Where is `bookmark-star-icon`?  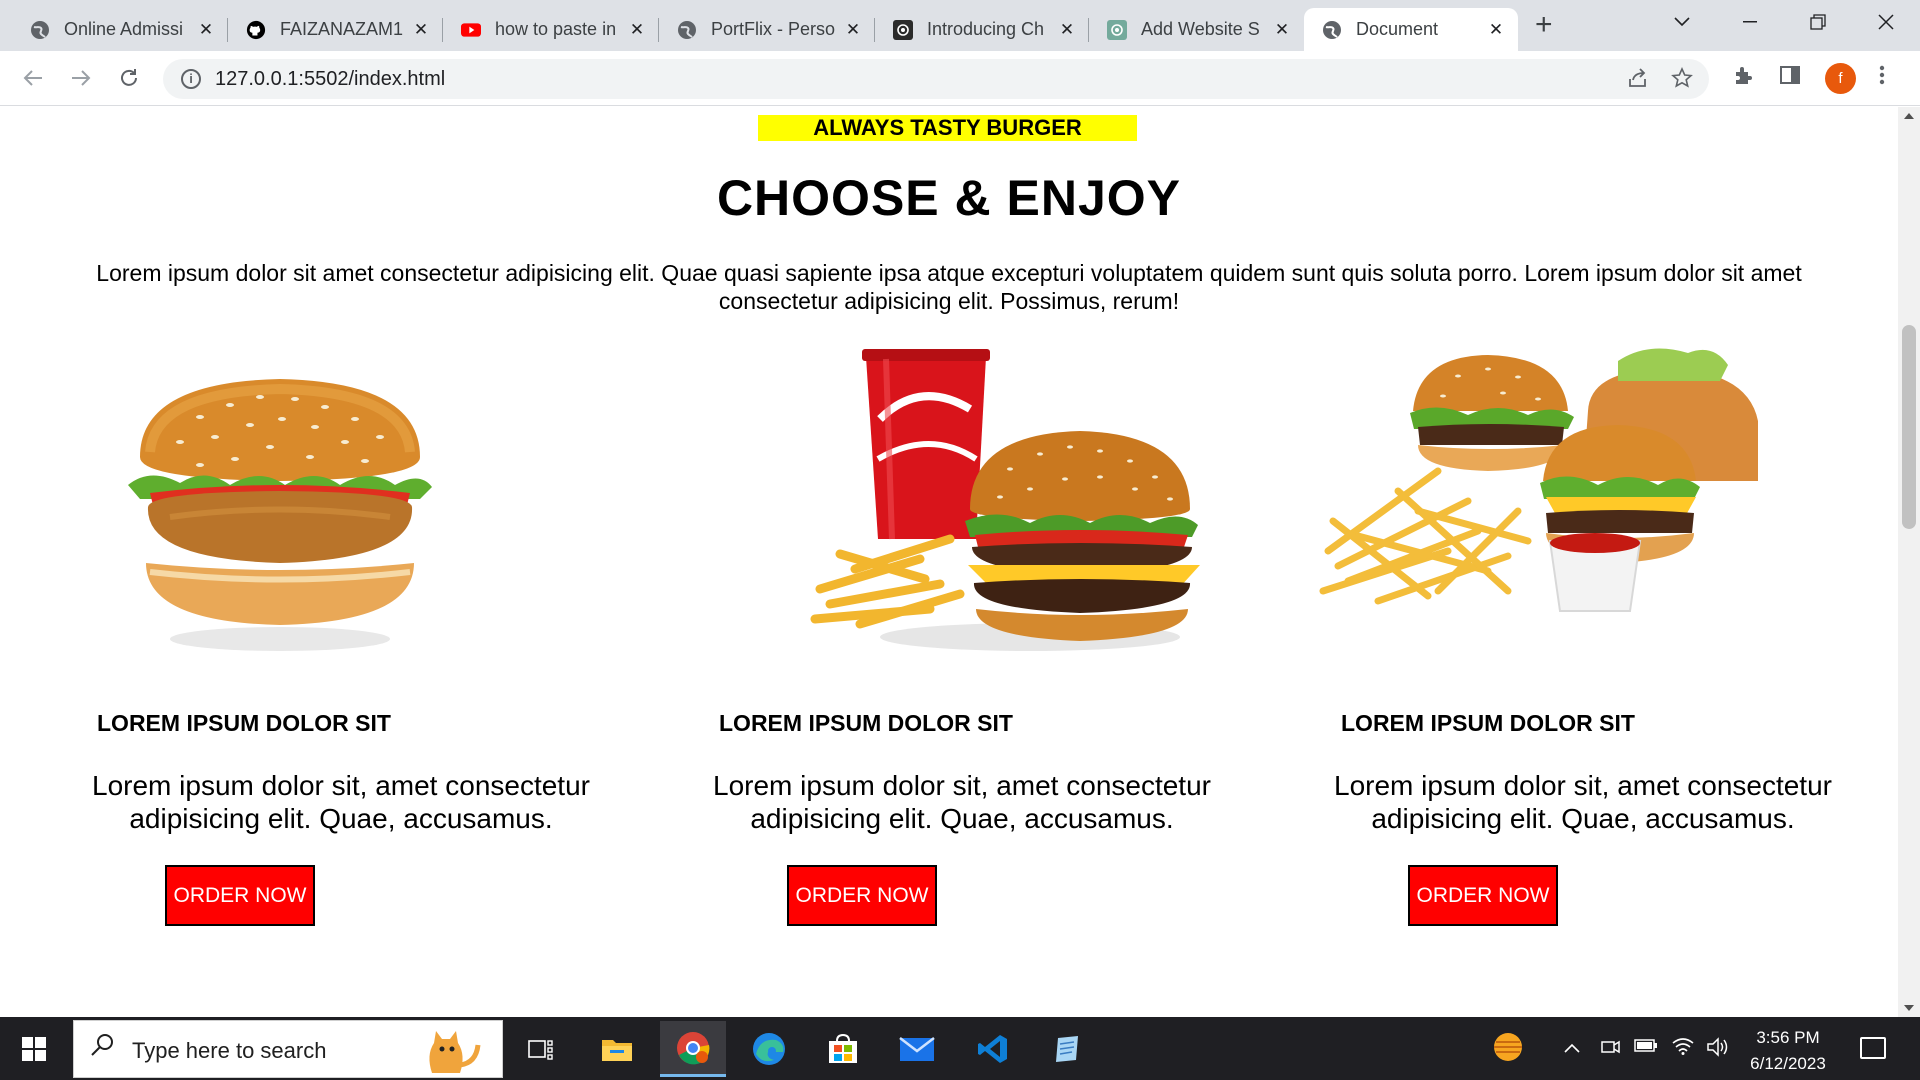
bookmark-star-icon is located at coordinates (1682, 81).